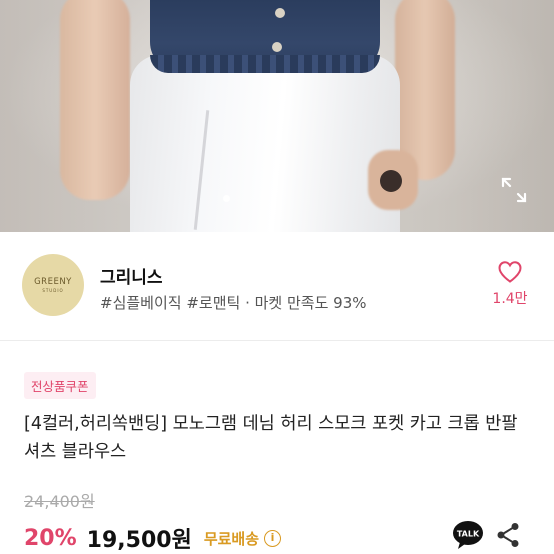 The height and width of the screenshot is (554, 554). Describe the element at coordinates (131, 275) in the screenshot. I see `seller-name: 그리니스` at that location.